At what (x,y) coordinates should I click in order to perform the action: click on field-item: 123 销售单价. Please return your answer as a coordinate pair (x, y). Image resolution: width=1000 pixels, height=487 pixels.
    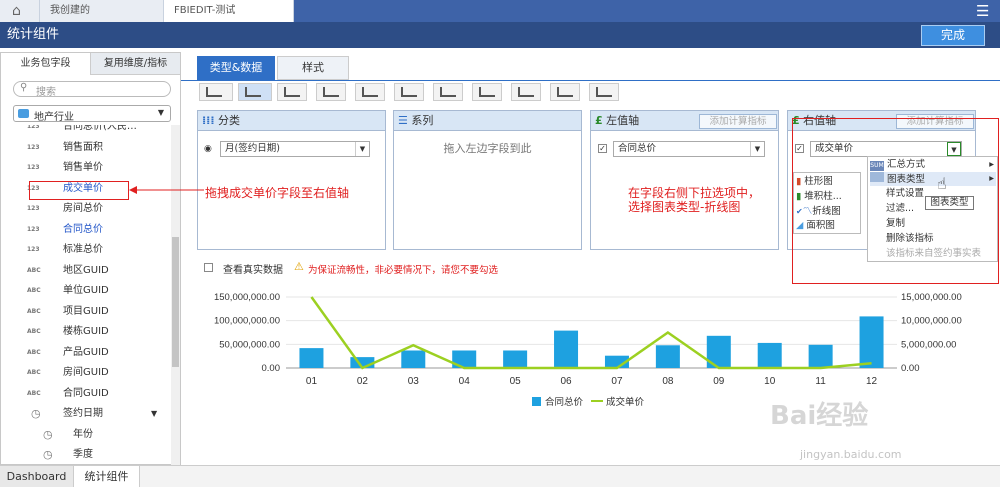
    Looking at the image, I should click on (86, 168).